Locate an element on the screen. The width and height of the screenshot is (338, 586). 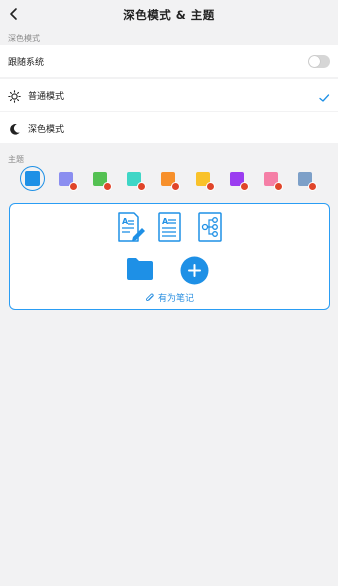
theme-swatch-blue is located at coordinates (32, 178).